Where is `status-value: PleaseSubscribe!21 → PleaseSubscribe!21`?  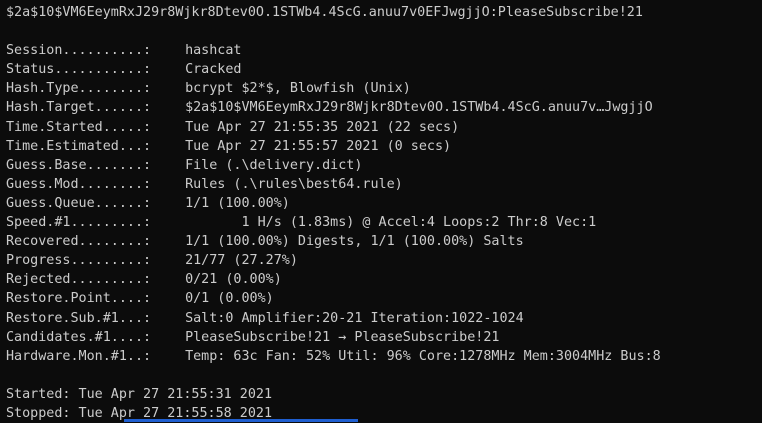 status-value: PleaseSubscribe!21 → PleaseSubscribe!21 is located at coordinates (342, 337).